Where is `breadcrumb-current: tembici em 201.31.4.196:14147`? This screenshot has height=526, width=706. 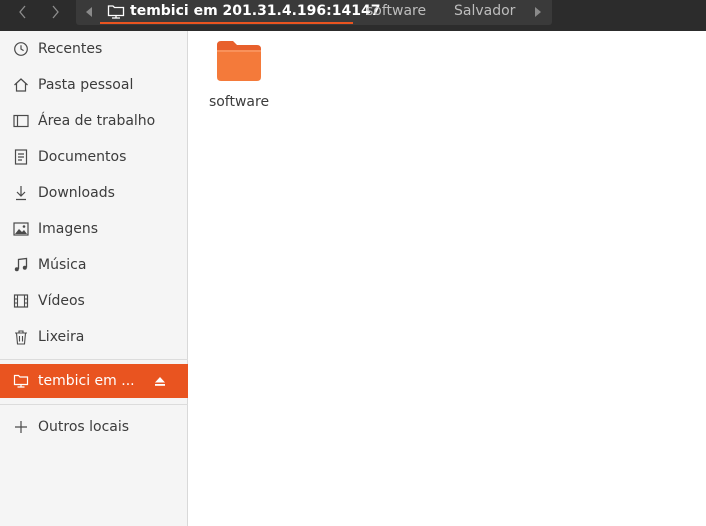 breadcrumb-current: tembici em 201.31.4.196:14147 is located at coordinates (242, 12).